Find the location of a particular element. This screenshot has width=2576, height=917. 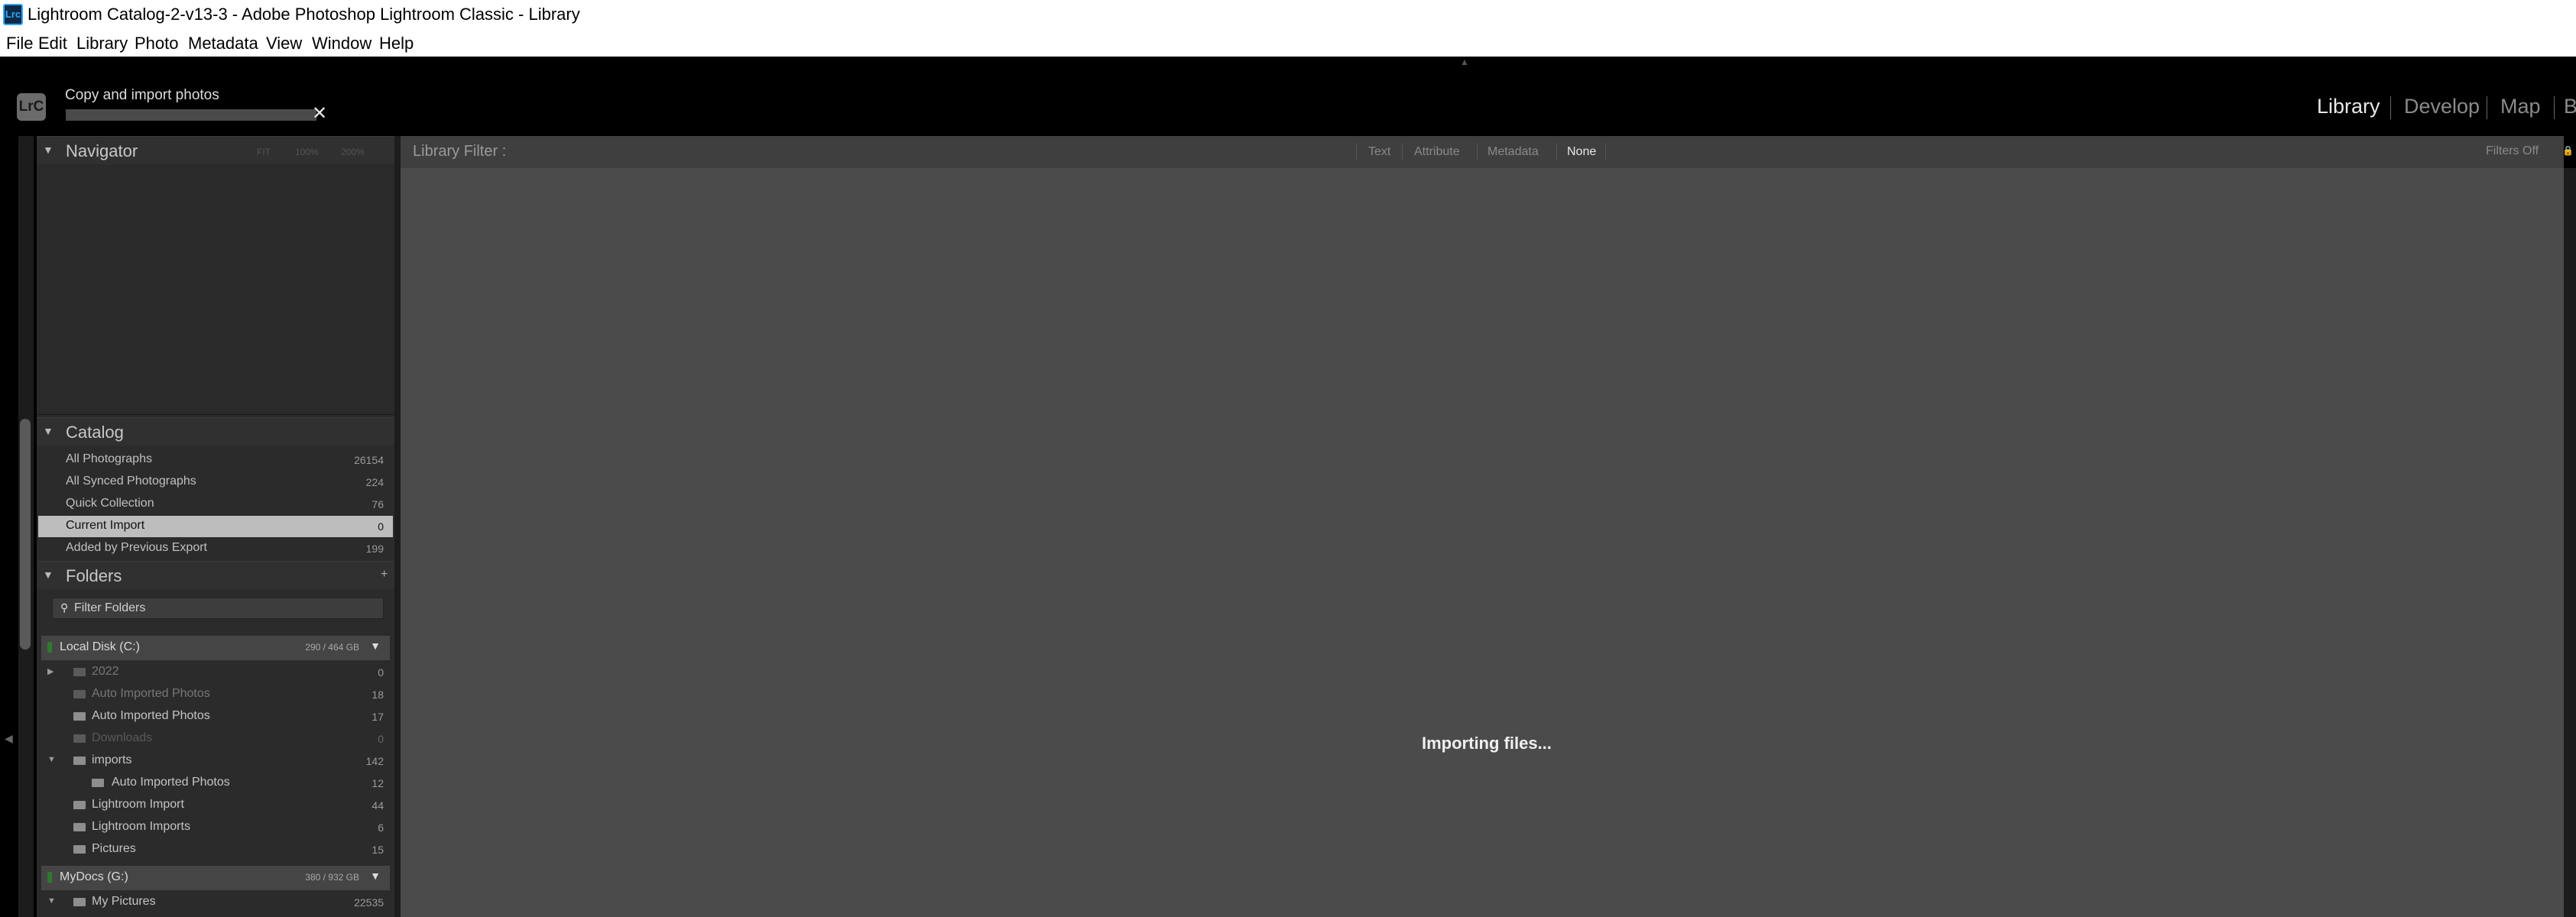

volume-mydocs: MyDocs (G:) 380 / 932 GB ▼ is located at coordinates (215, 878).